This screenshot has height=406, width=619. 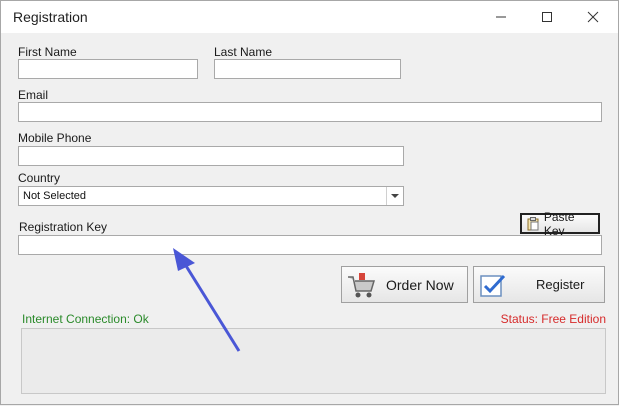 What do you see at coordinates (560, 284) in the screenshot?
I see `register-label: Register` at bounding box center [560, 284].